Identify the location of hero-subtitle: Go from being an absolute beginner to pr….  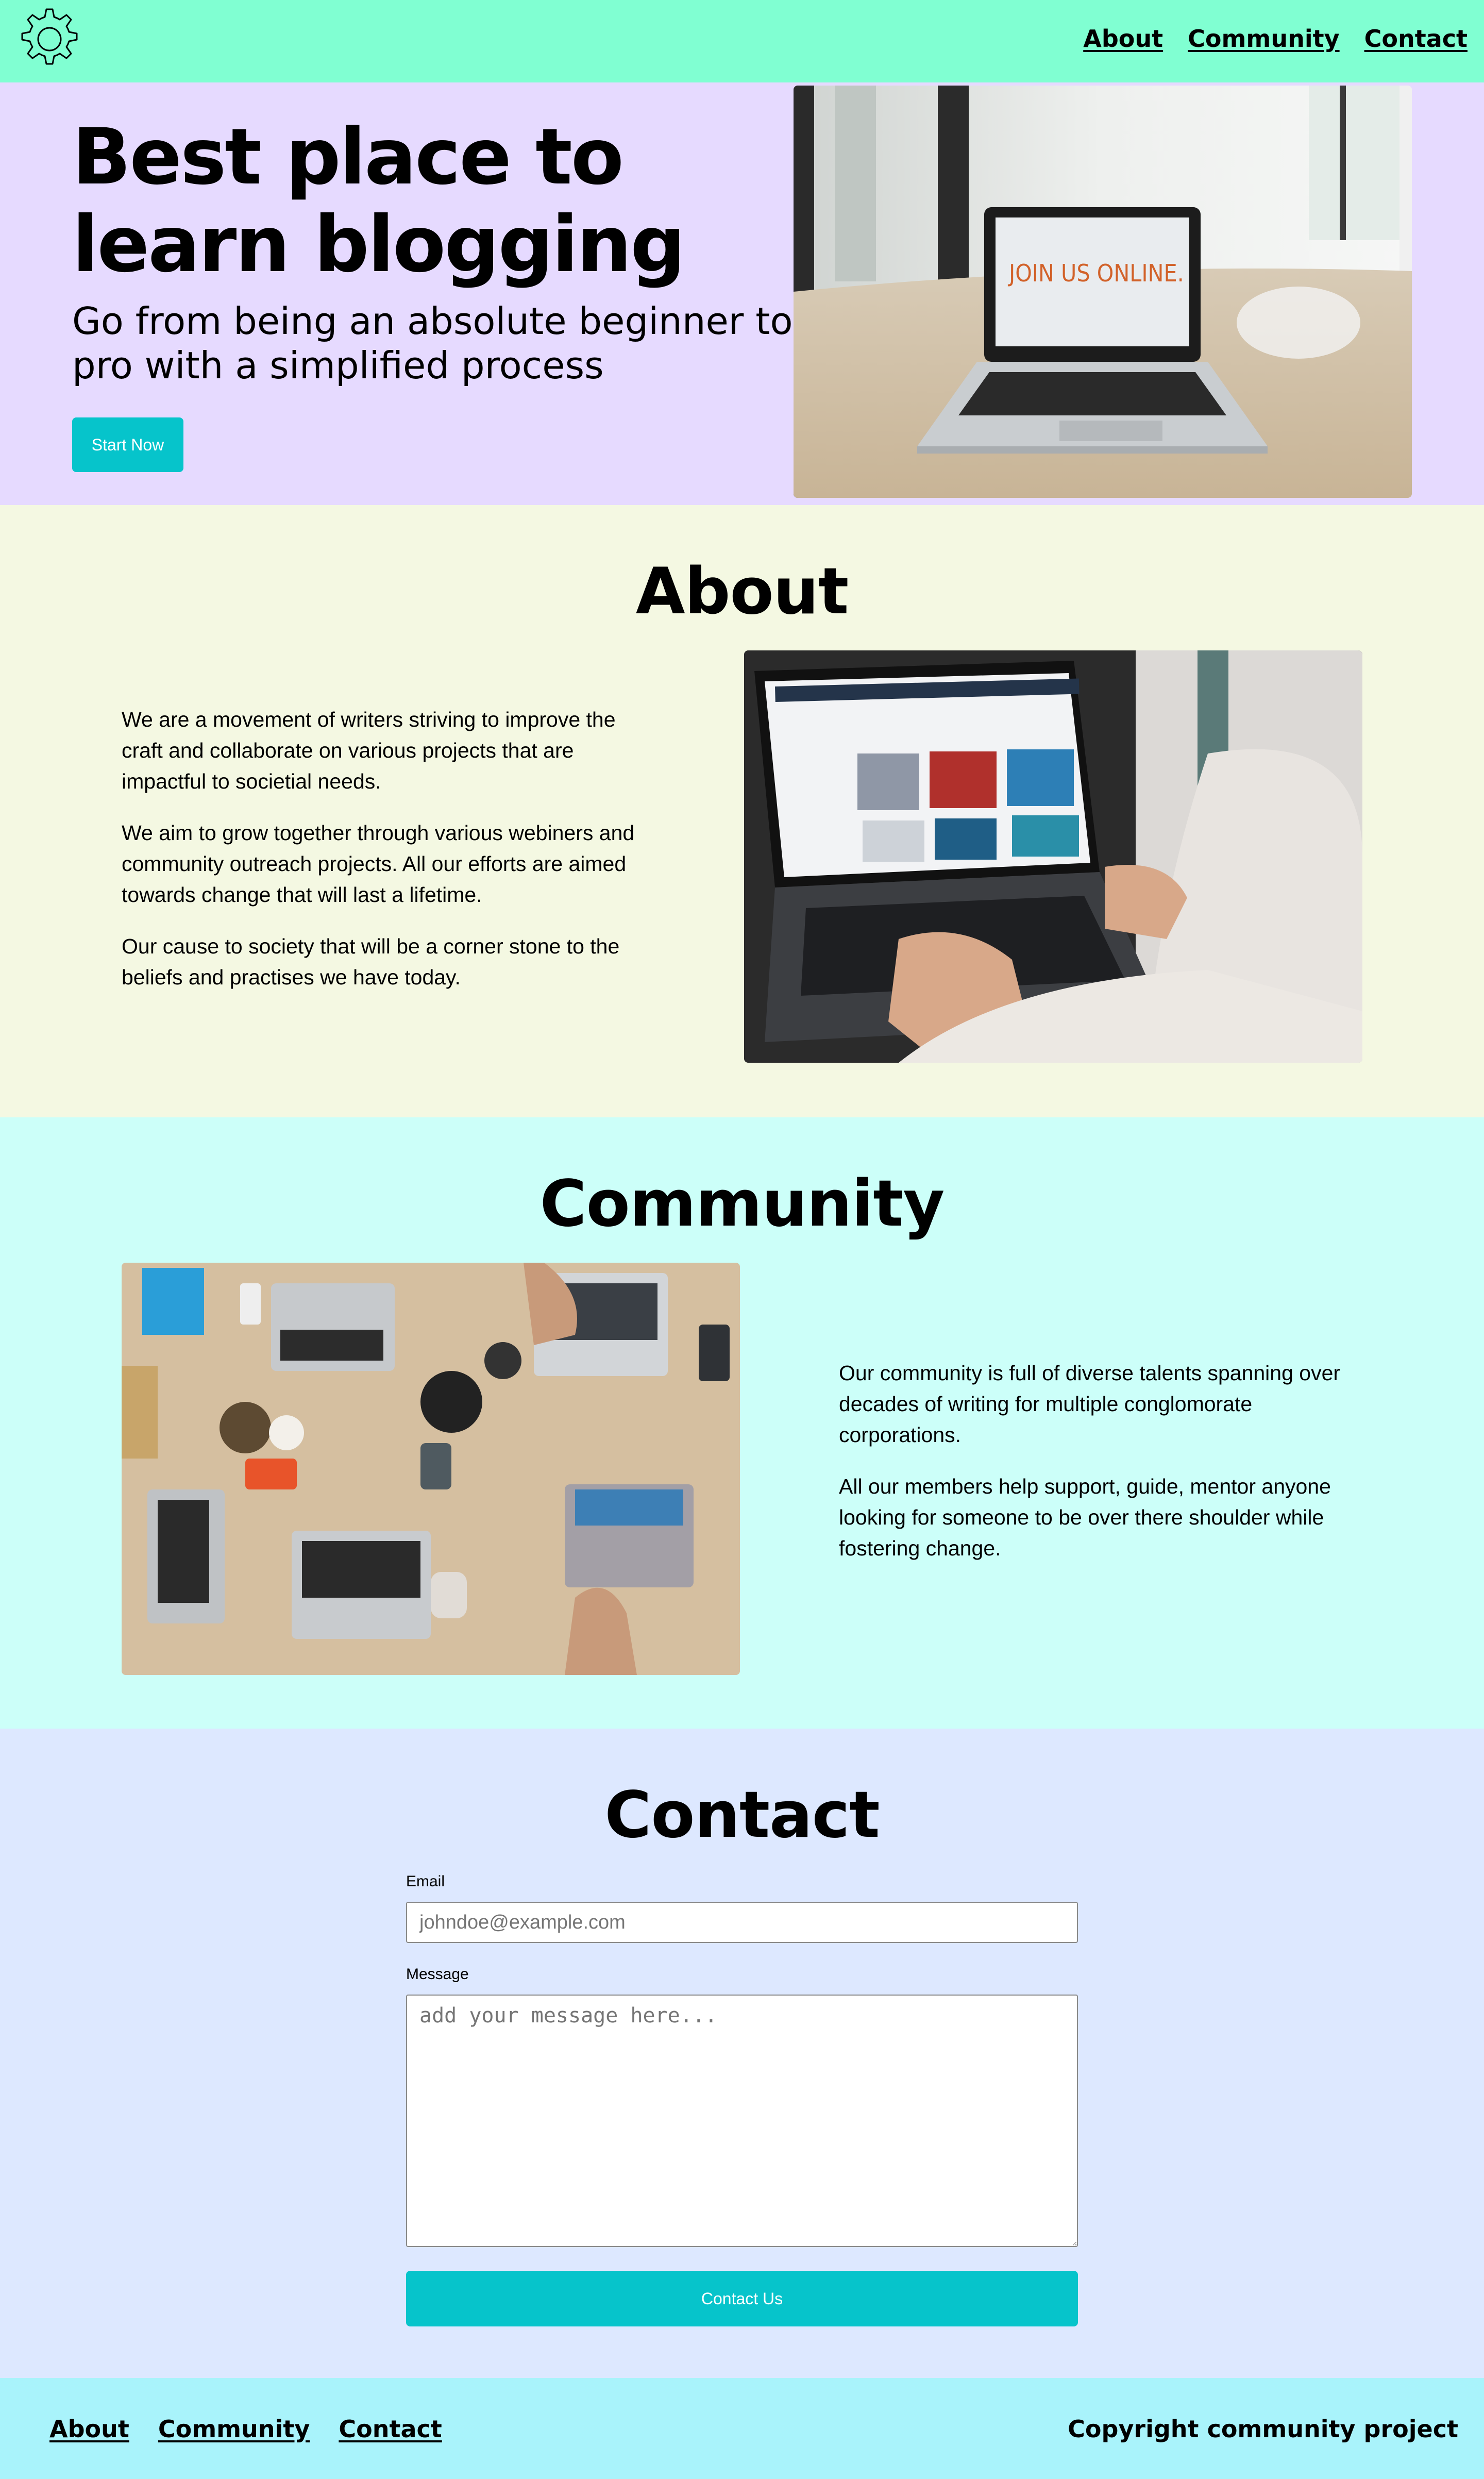
(432, 343).